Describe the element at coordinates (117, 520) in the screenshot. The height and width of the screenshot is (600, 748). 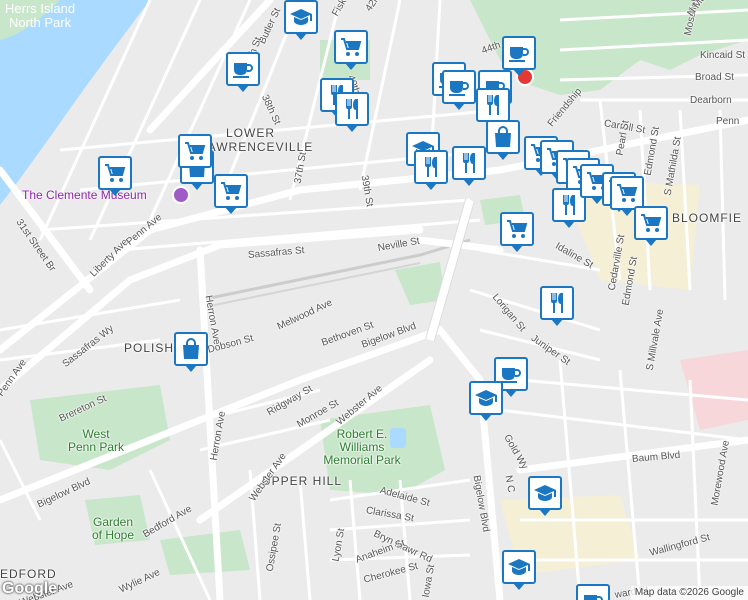
I see `garden-of-hope` at that location.